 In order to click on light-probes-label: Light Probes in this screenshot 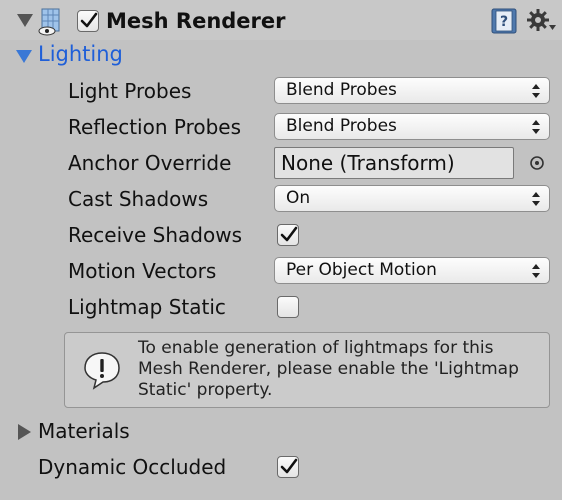, I will do `click(130, 91)`.